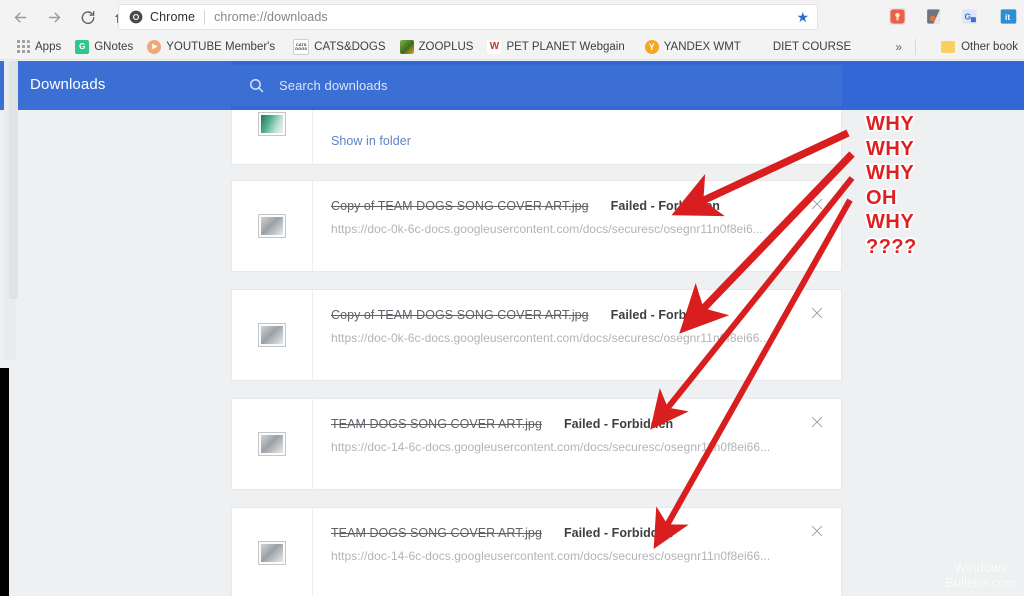  I want to click on bookmark-item-diet-course: DIET COURSE, so click(812, 47).